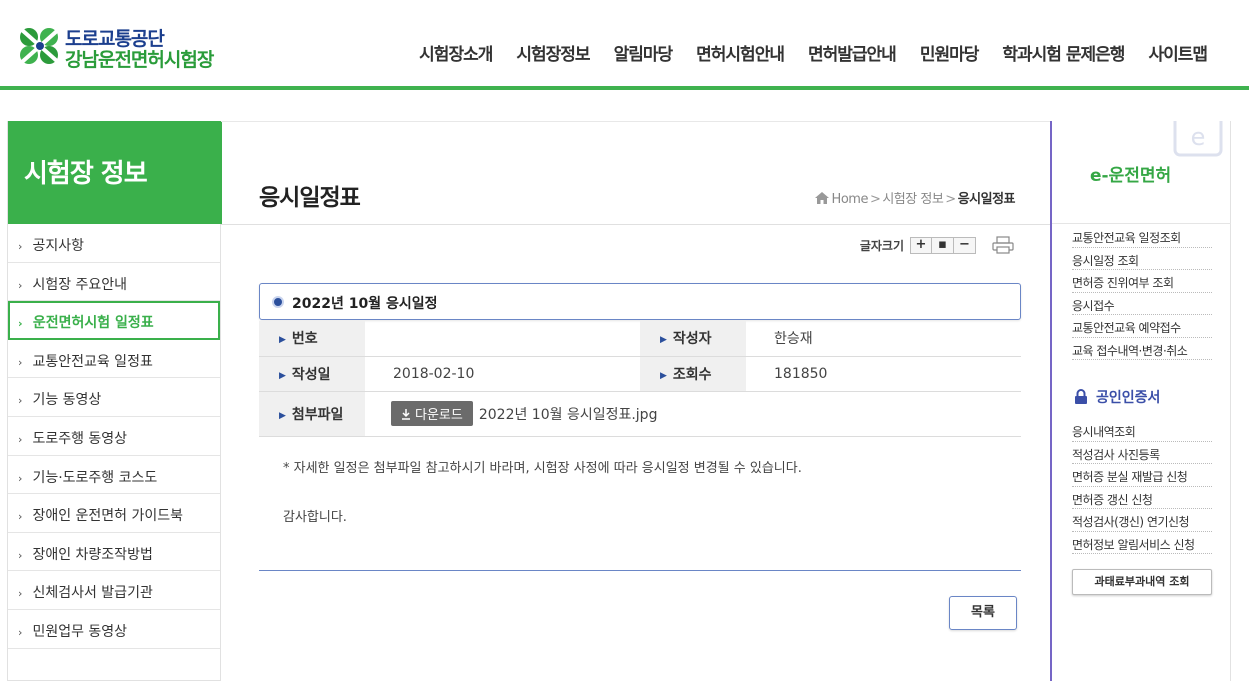  What do you see at coordinates (640, 301) in the screenshot?
I see `post-title-box: 2022년 10월 응시일정` at bounding box center [640, 301].